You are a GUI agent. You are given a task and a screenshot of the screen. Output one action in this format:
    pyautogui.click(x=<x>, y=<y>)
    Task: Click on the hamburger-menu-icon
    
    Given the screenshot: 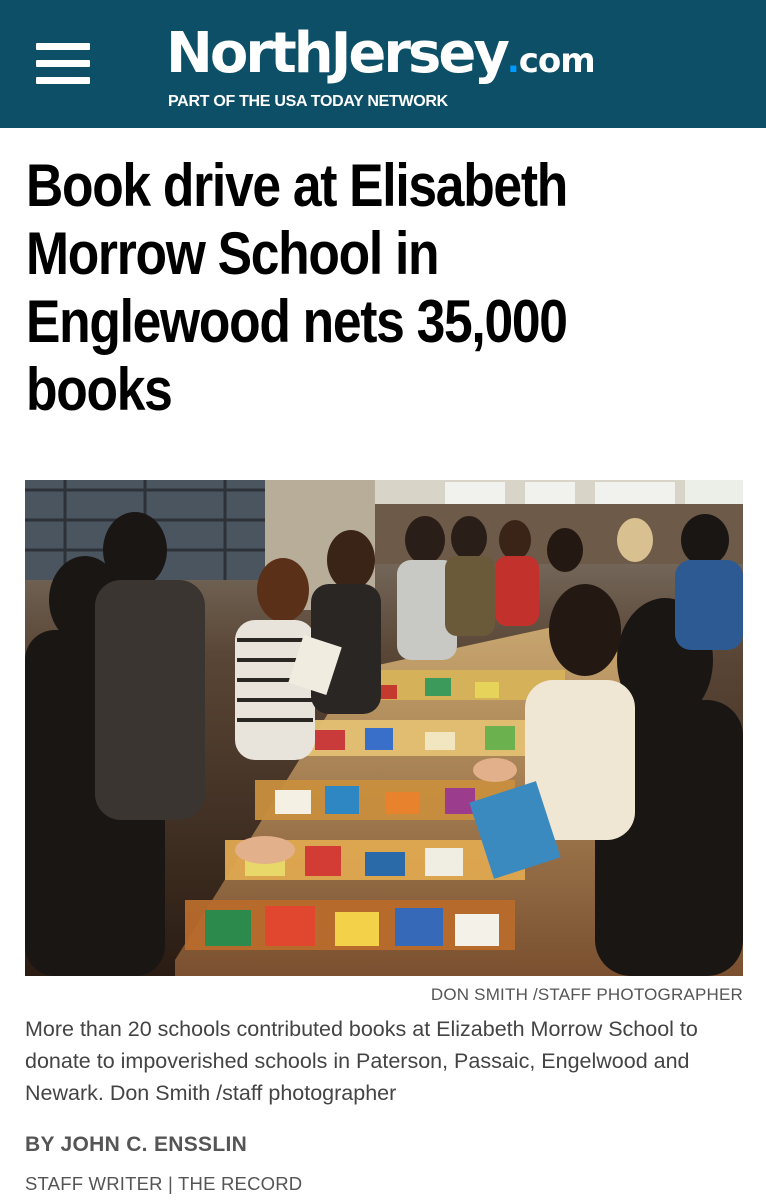 What is the action you would take?
    pyautogui.click(x=63, y=64)
    